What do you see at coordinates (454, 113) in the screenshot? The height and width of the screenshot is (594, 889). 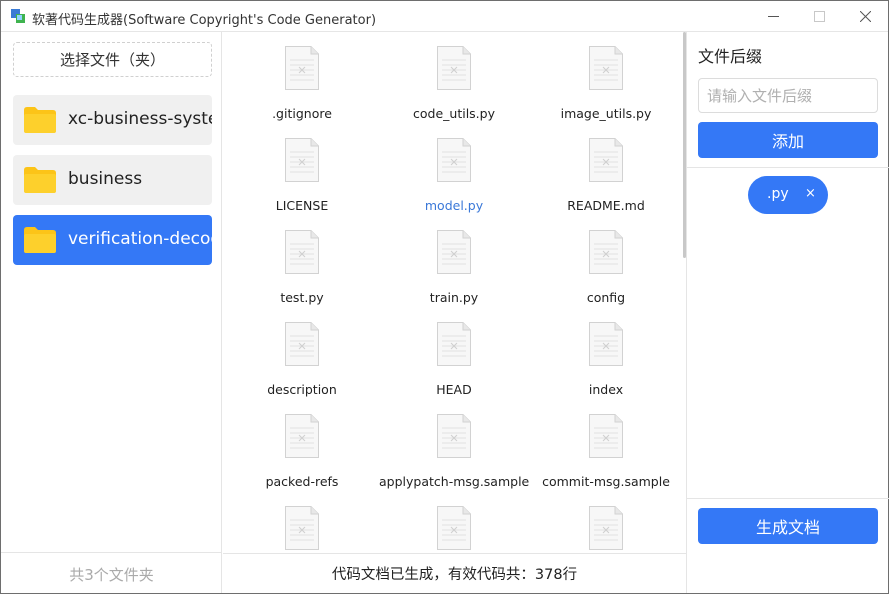 I see `file-name: code_utils.py` at bounding box center [454, 113].